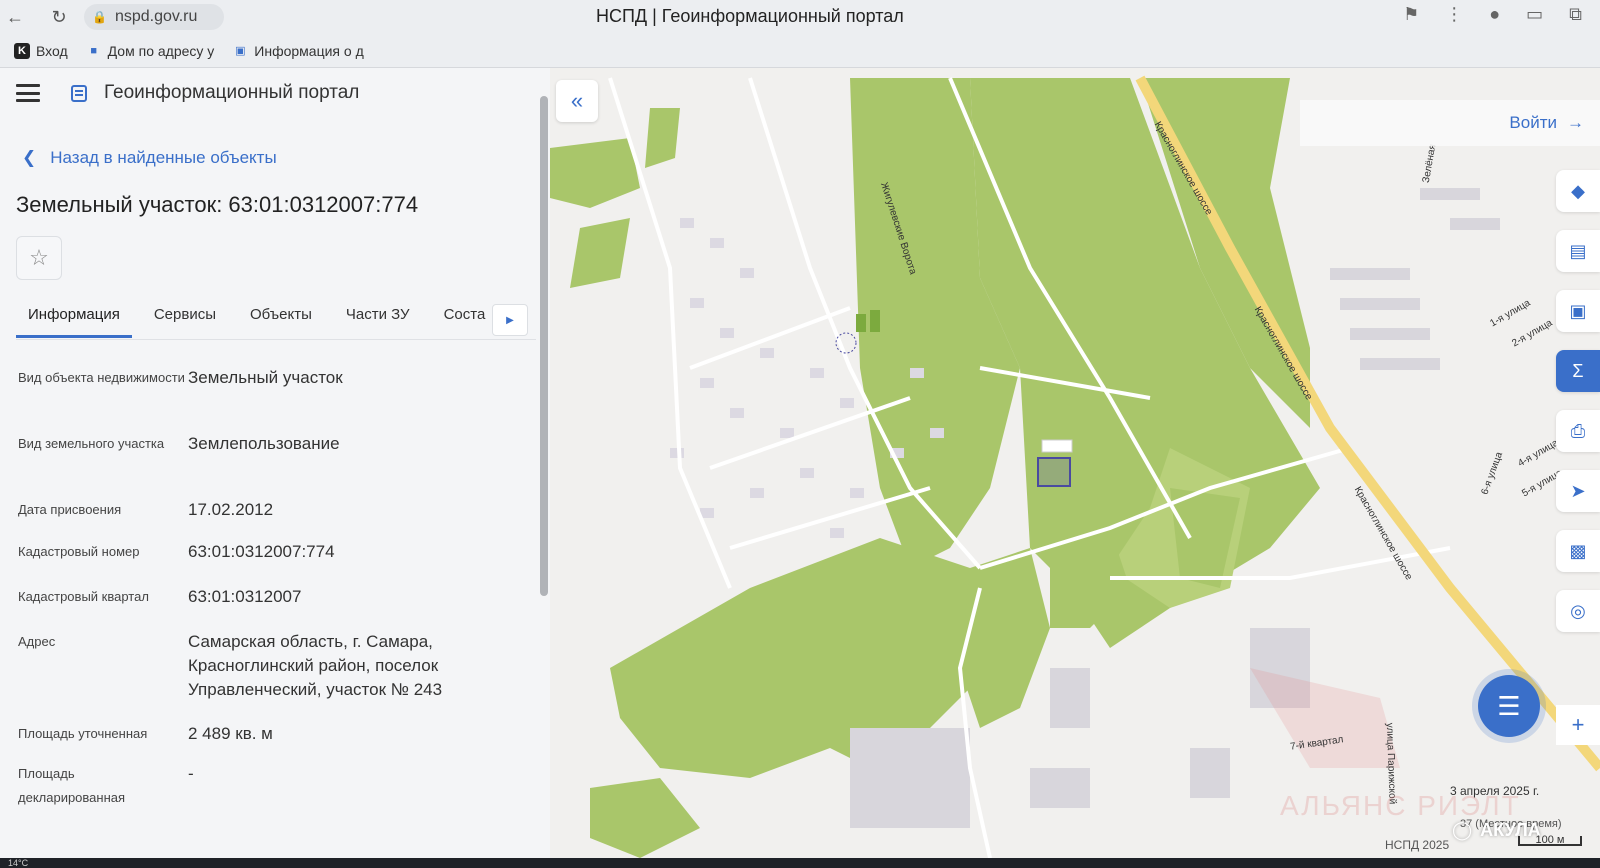  Describe the element at coordinates (1578, 251) in the screenshot. I see `ruler-icon: ▤` at that location.